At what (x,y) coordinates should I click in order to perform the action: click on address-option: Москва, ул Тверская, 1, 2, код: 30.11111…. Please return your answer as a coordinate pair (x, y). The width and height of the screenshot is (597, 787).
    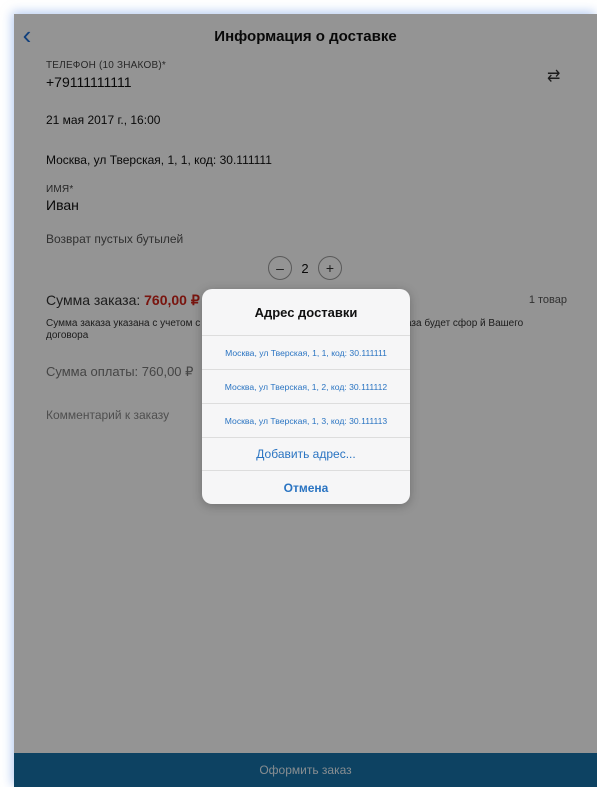
    Looking at the image, I should click on (306, 387).